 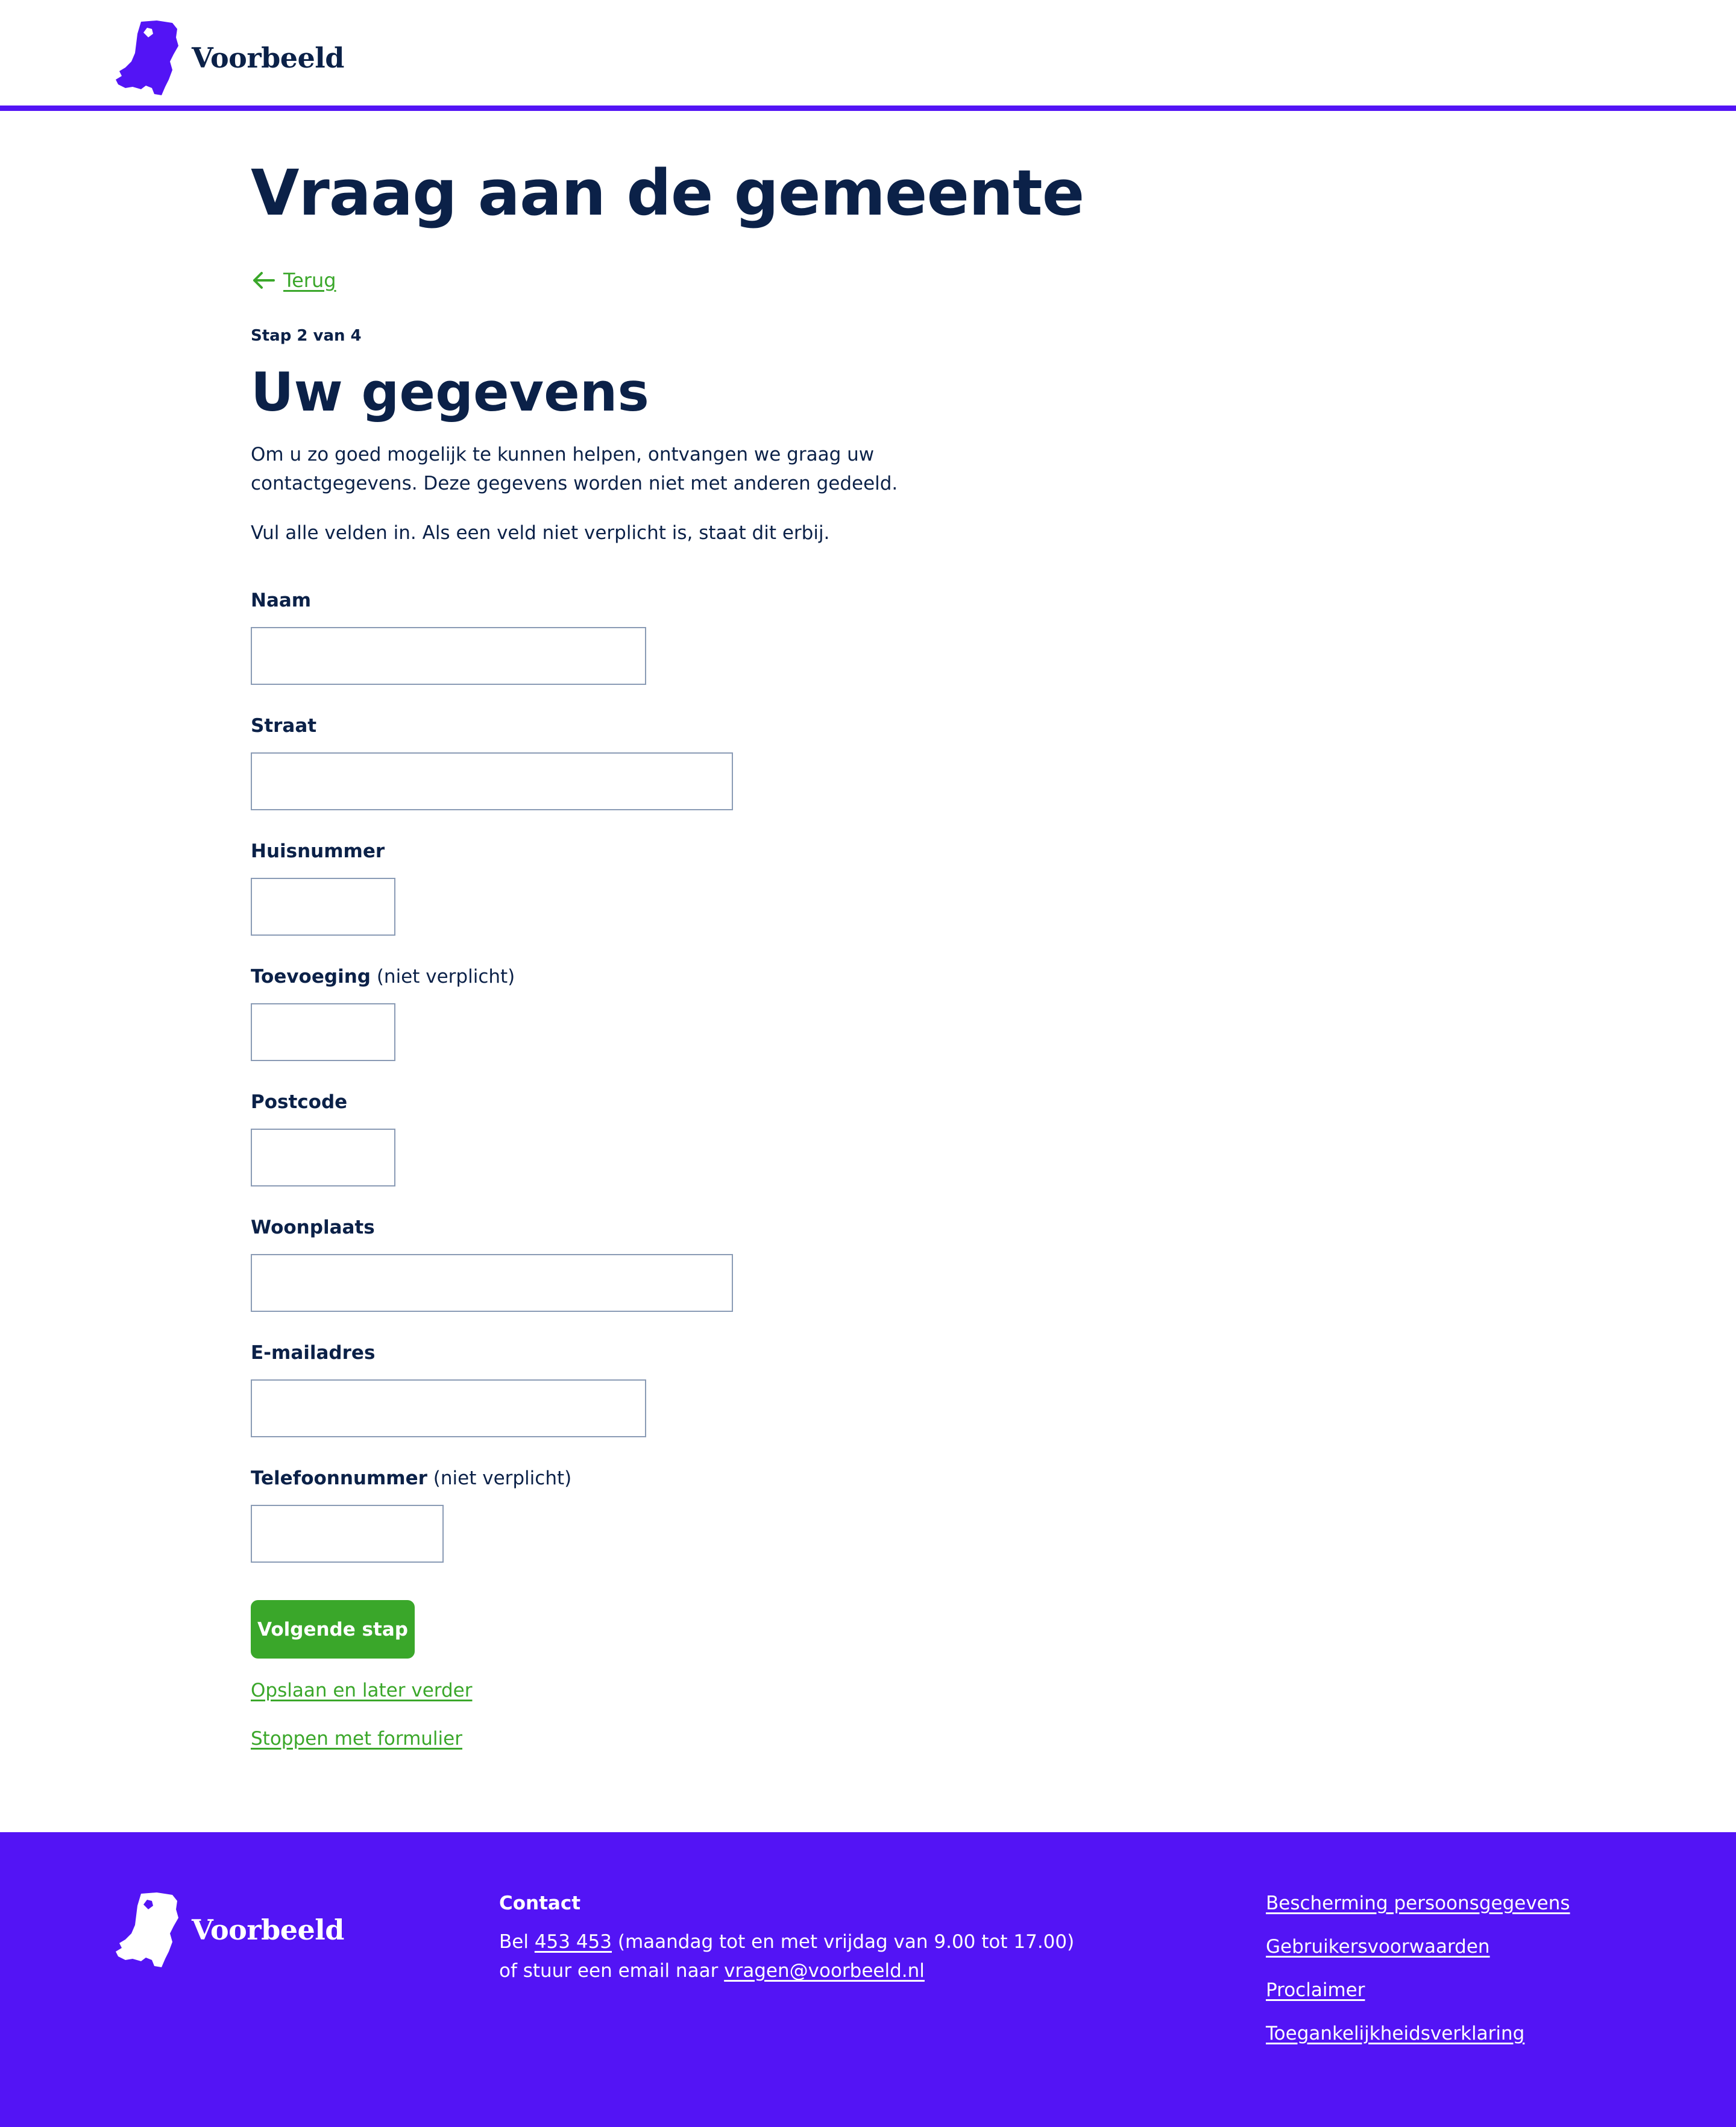 I want to click on back-link: Terug, so click(x=293, y=280).